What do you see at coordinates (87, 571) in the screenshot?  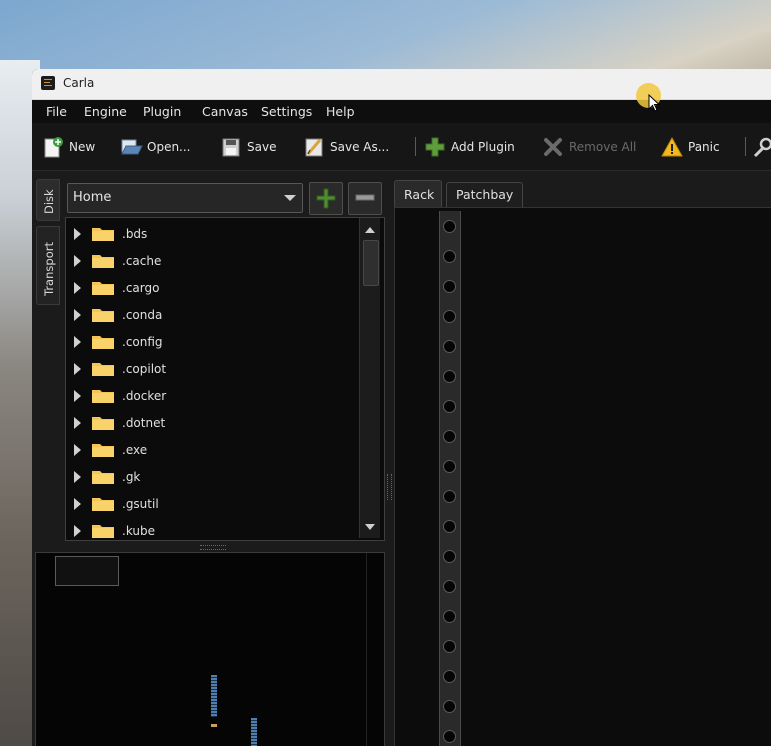 I see `minimap-viewport` at bounding box center [87, 571].